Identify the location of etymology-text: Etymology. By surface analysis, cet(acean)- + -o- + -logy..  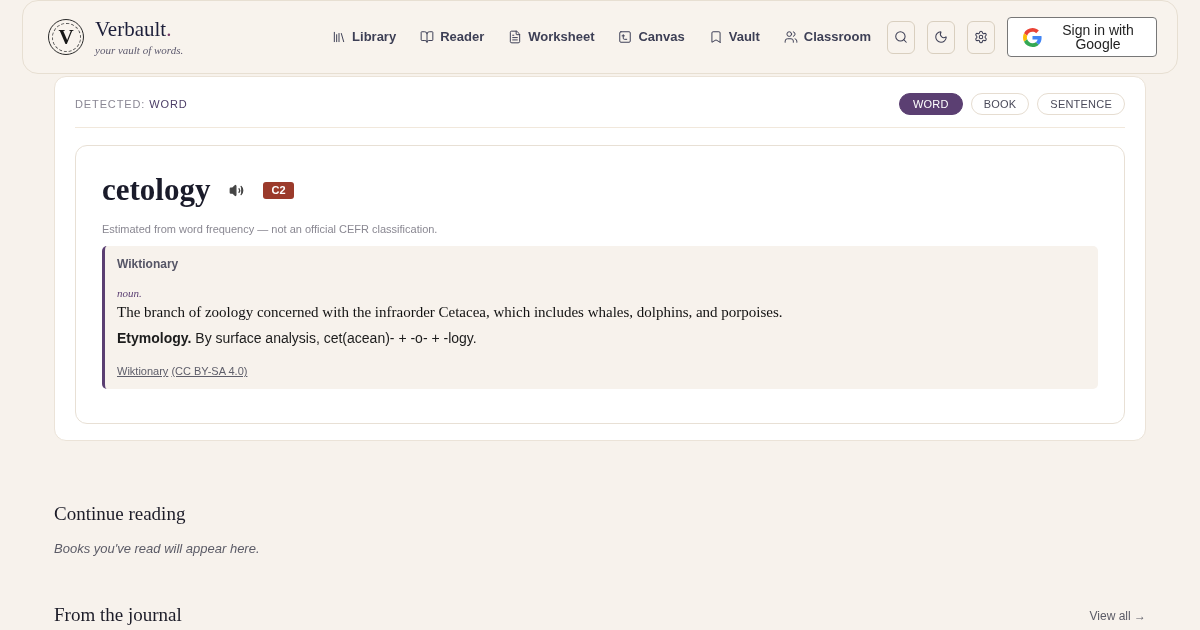
(297, 338).